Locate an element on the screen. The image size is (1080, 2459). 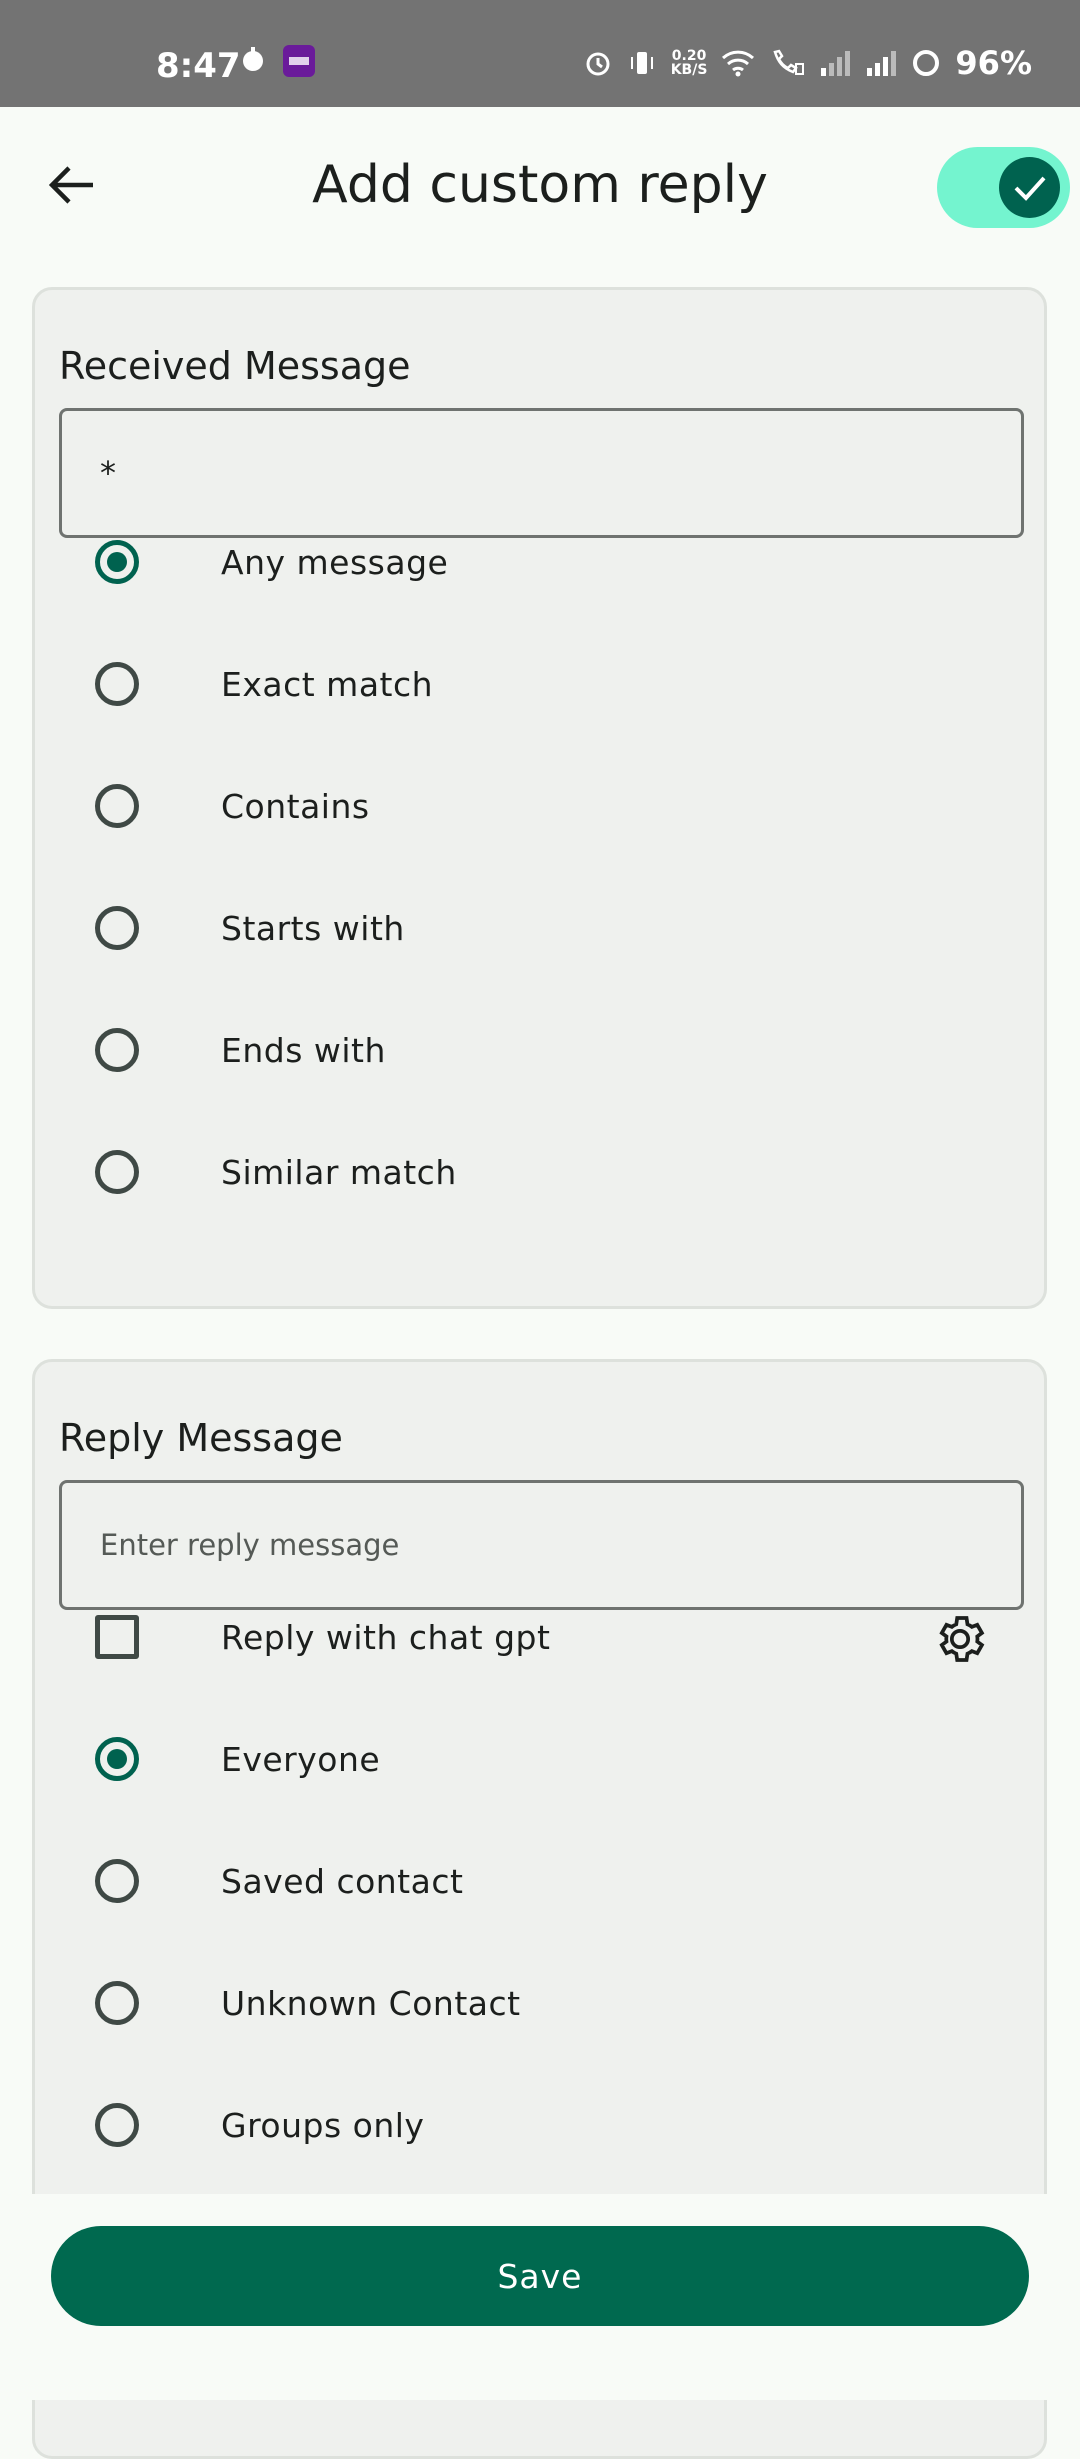
option-label: Ends with is located at coordinates (303, 1050).